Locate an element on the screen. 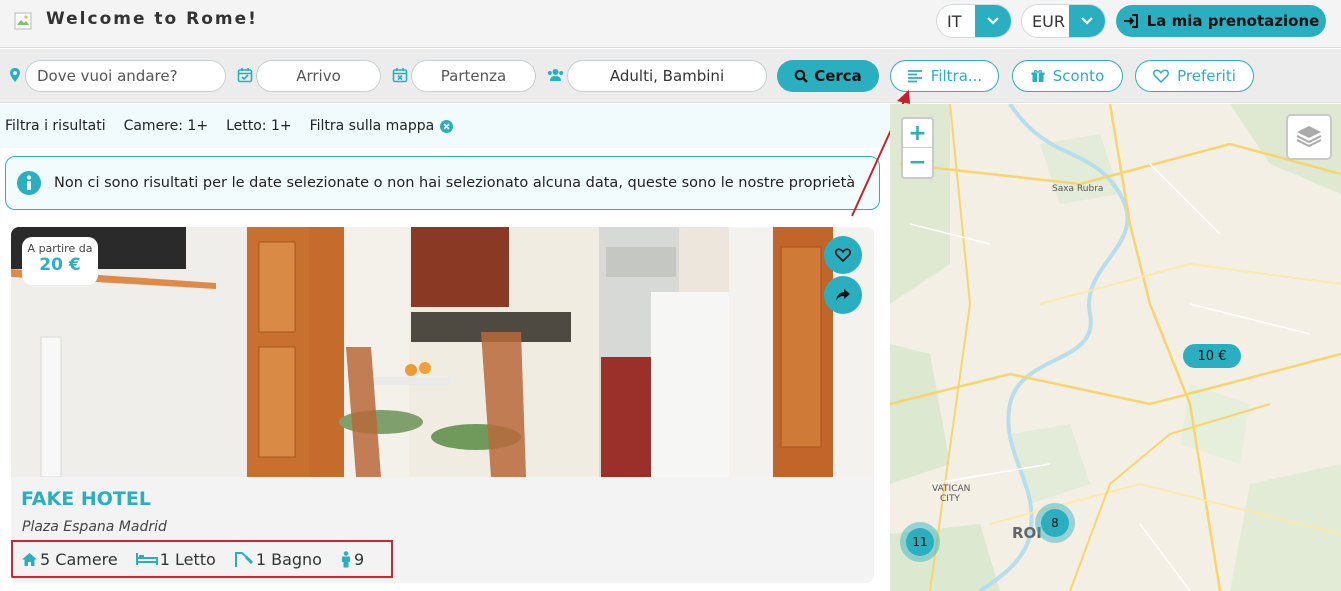 Image resolution: width=1341 pixels, height=591 pixels. layers-button is located at coordinates (1309, 137).